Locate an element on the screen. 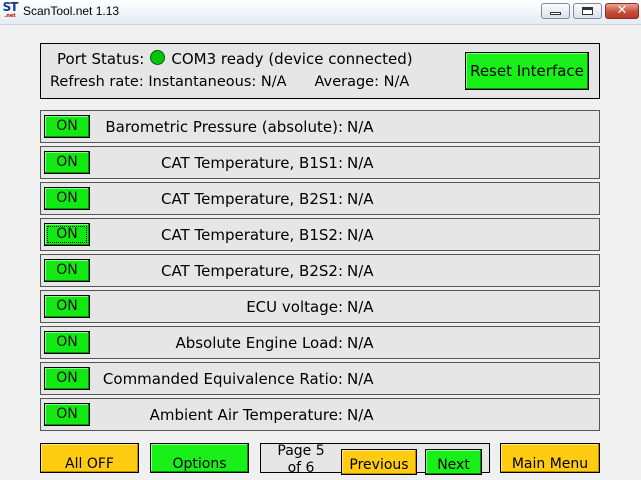 This screenshot has height=480, width=641. sensor-row-cat-temp-b2s2: ON CAT Temperature, B2S2: N/A is located at coordinates (320, 270).